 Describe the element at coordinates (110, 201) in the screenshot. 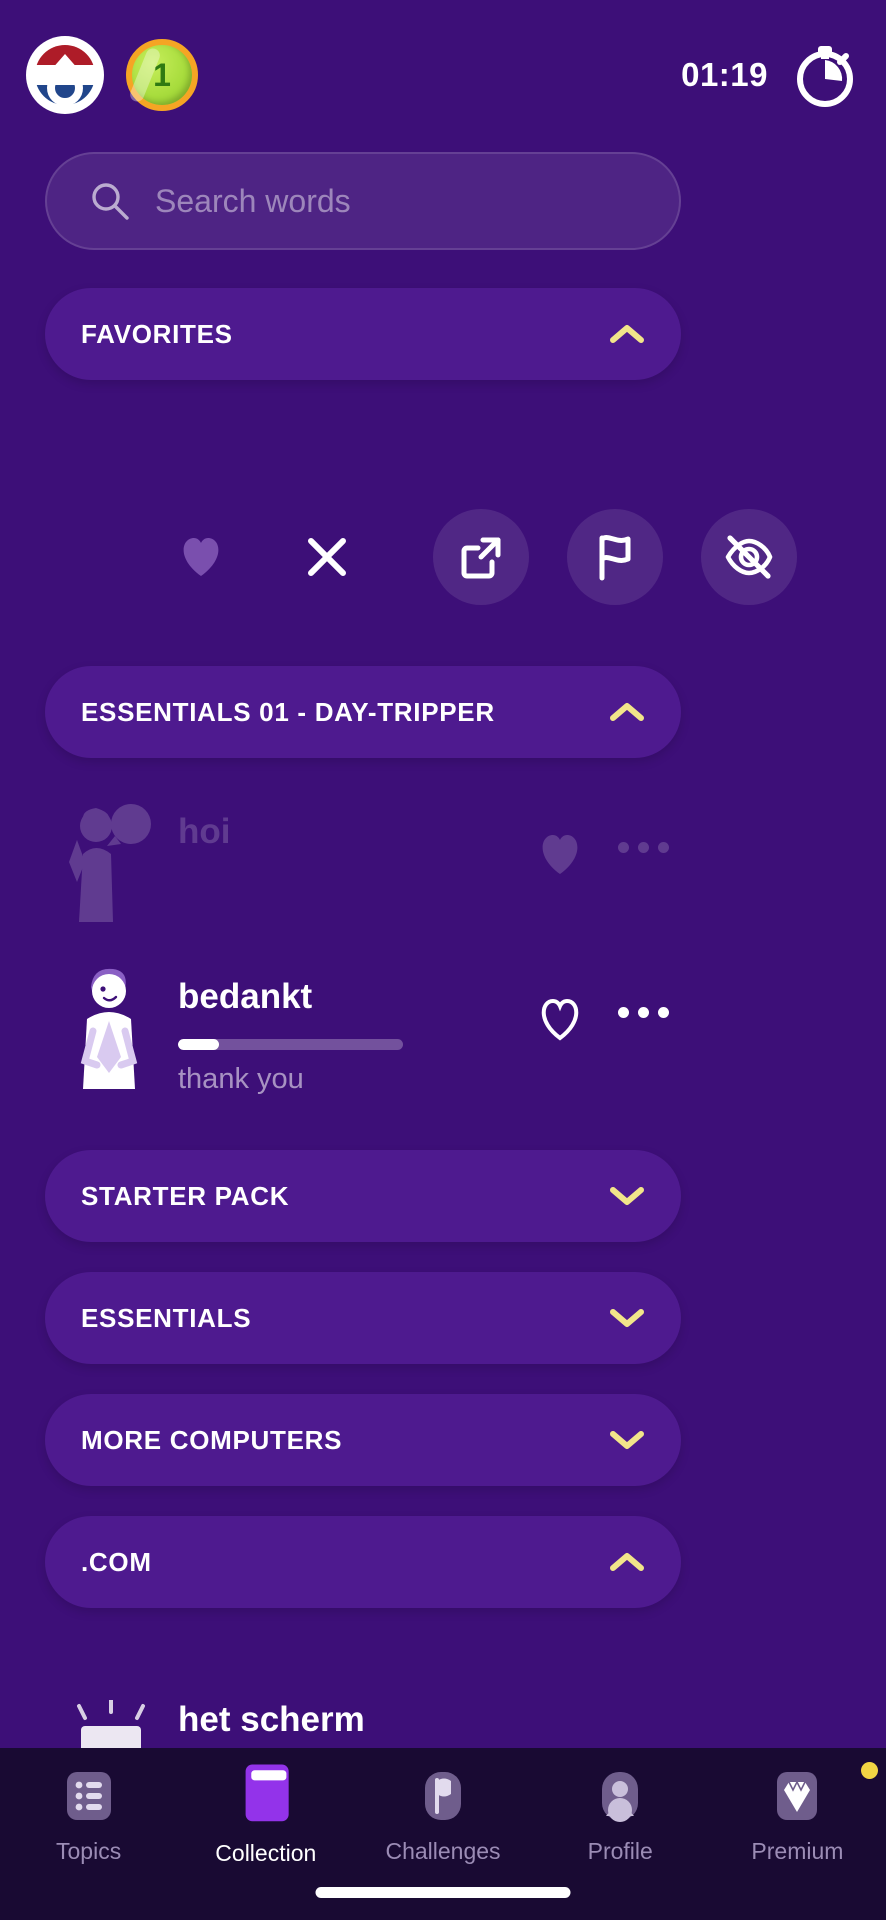

I see `search-icon` at that location.